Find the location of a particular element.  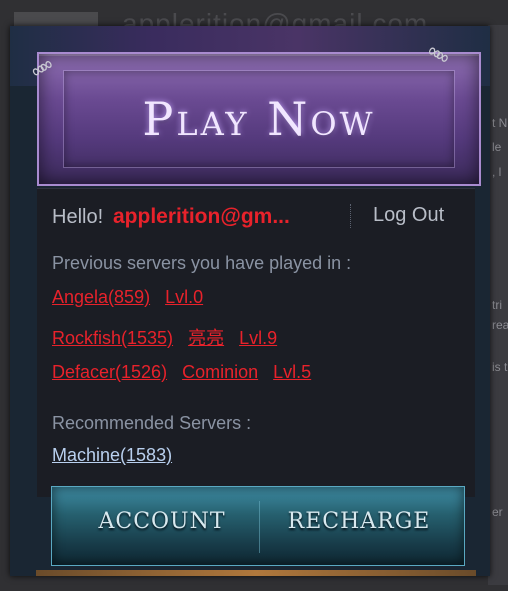

button-separator is located at coordinates (259, 527).